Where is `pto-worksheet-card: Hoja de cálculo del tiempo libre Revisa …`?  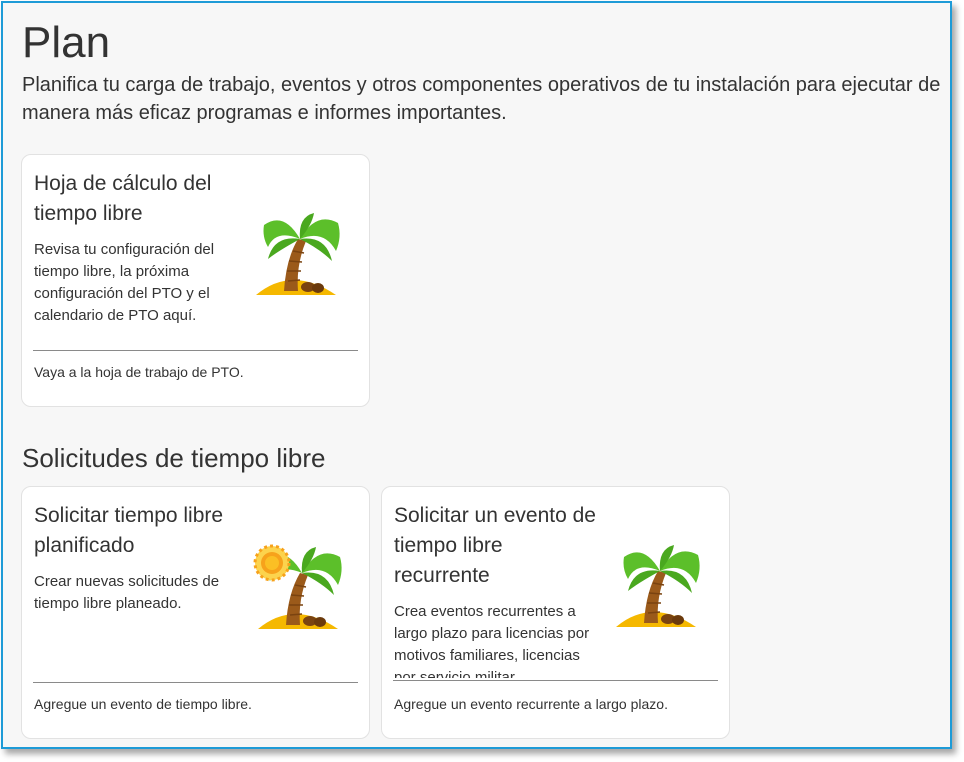 pto-worksheet-card: Hoja de cálculo del tiempo libre Revisa … is located at coordinates (195, 280).